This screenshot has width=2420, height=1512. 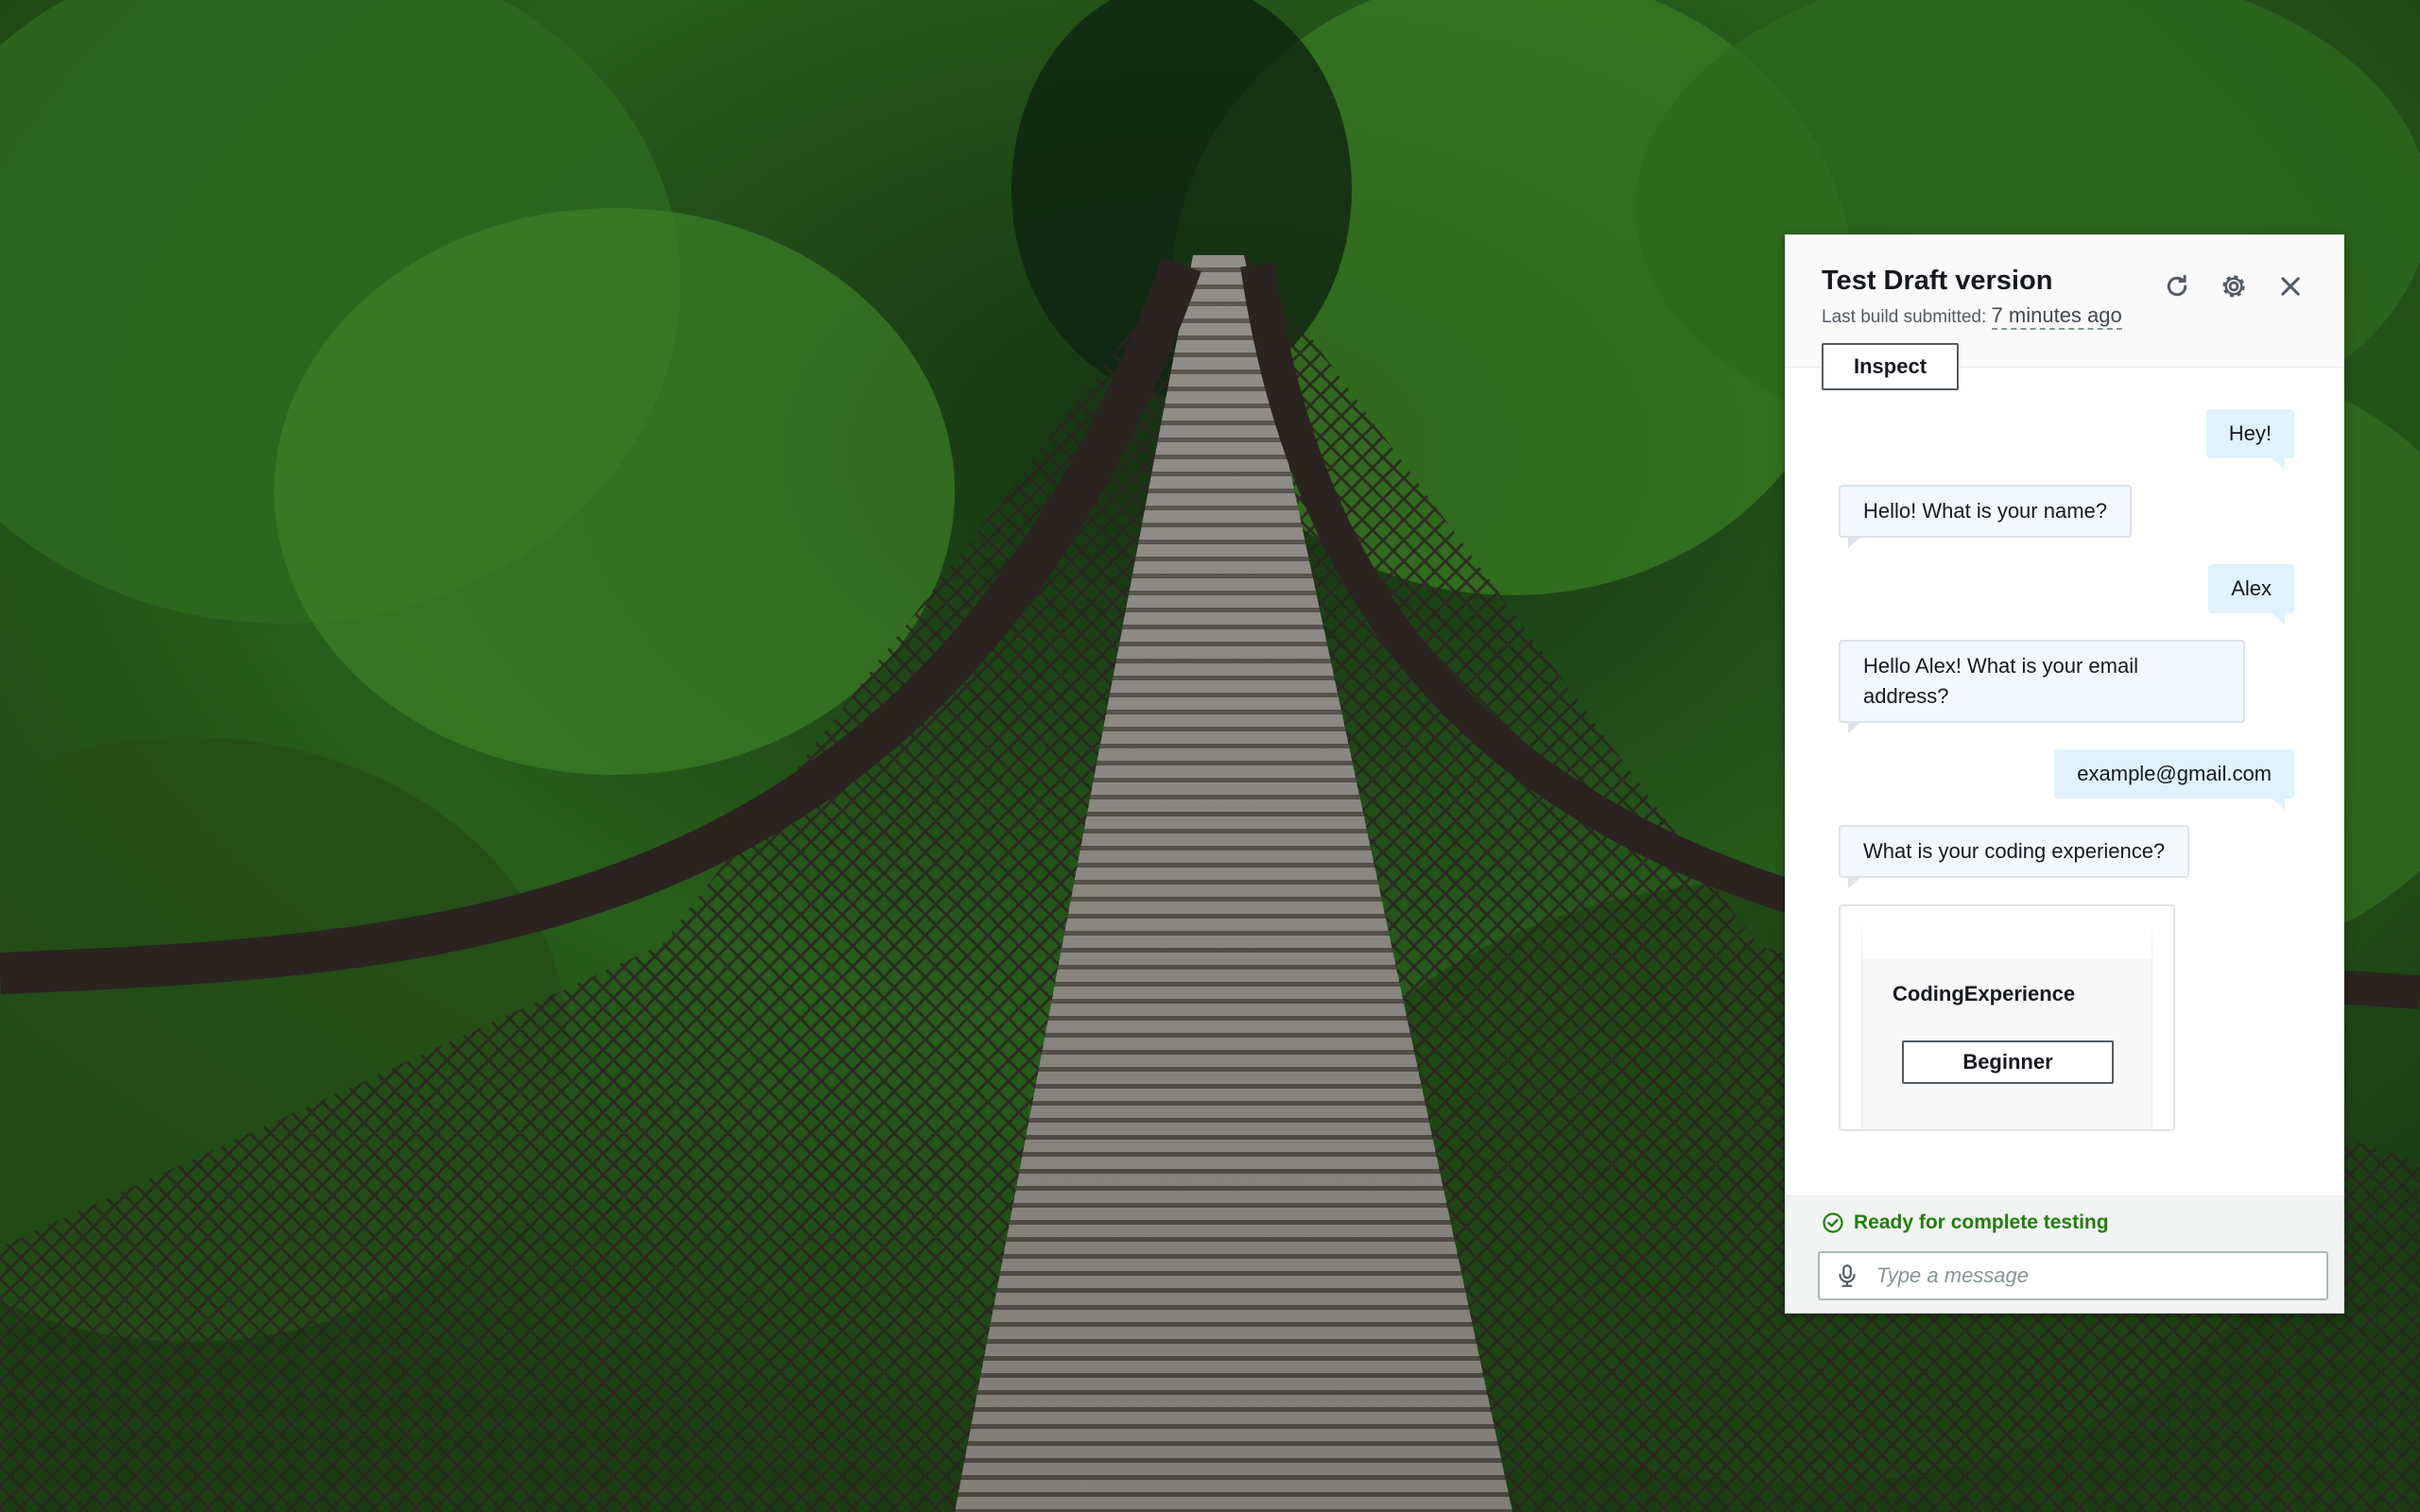 I want to click on build-status: Last build submitted: 7 minutes ago, so click(x=2065, y=316).